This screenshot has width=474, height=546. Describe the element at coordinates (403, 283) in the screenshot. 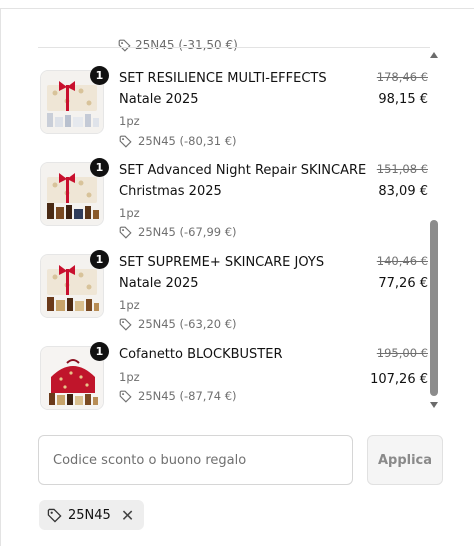

I see `discounted-price: 77,26 €` at that location.